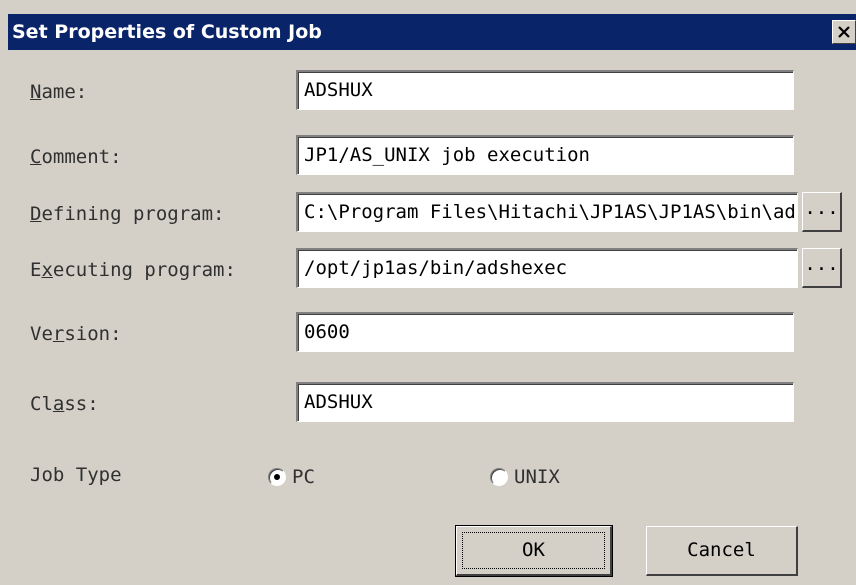  I want to click on radio-selected-icon, so click(277, 477).